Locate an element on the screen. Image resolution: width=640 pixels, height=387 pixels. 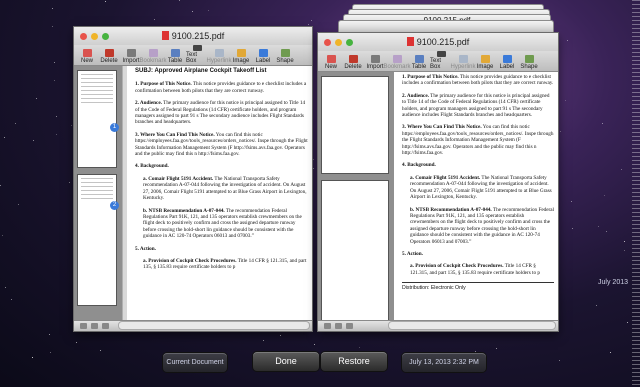
import-icon is located at coordinates (131, 53).